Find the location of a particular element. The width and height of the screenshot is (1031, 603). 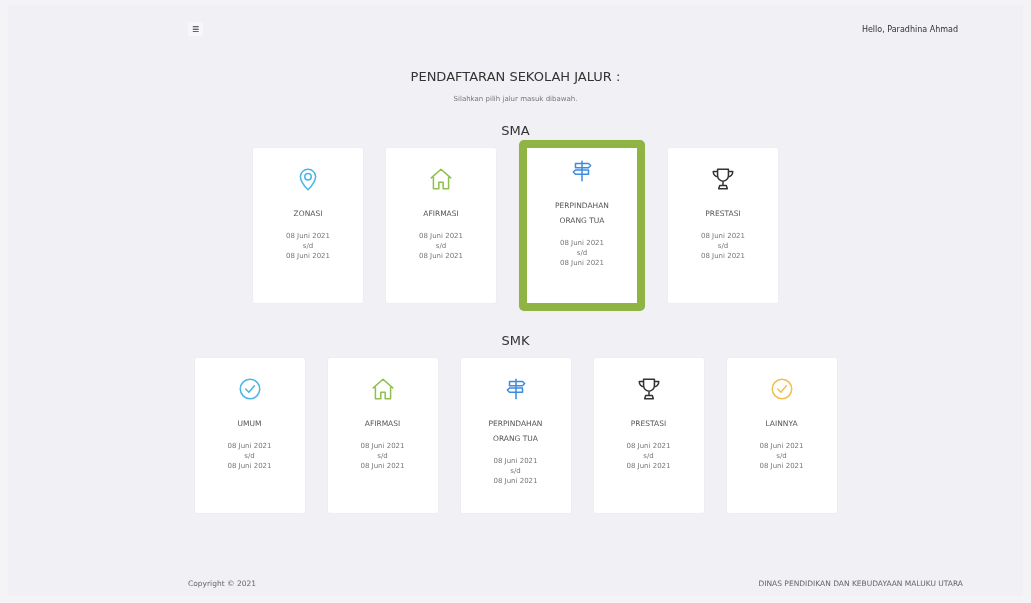

user-greeting: Hello, Paradhina Ahmad is located at coordinates (909, 29).